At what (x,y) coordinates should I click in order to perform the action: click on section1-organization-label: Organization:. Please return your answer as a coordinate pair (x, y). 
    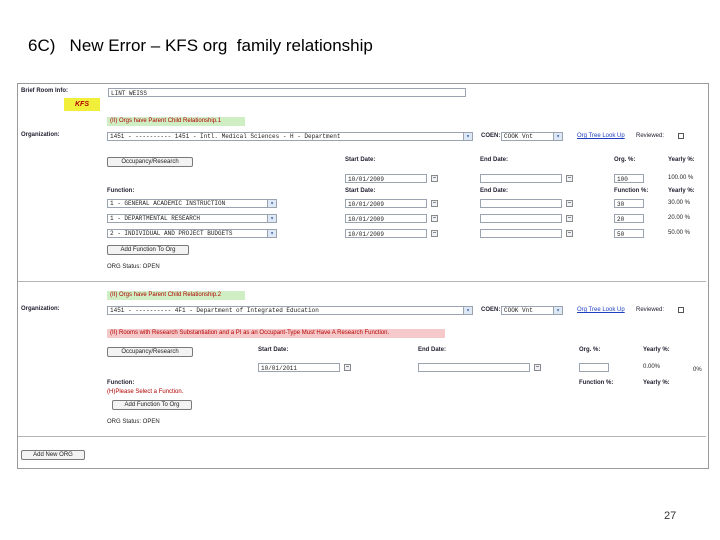
    Looking at the image, I should click on (40, 135).